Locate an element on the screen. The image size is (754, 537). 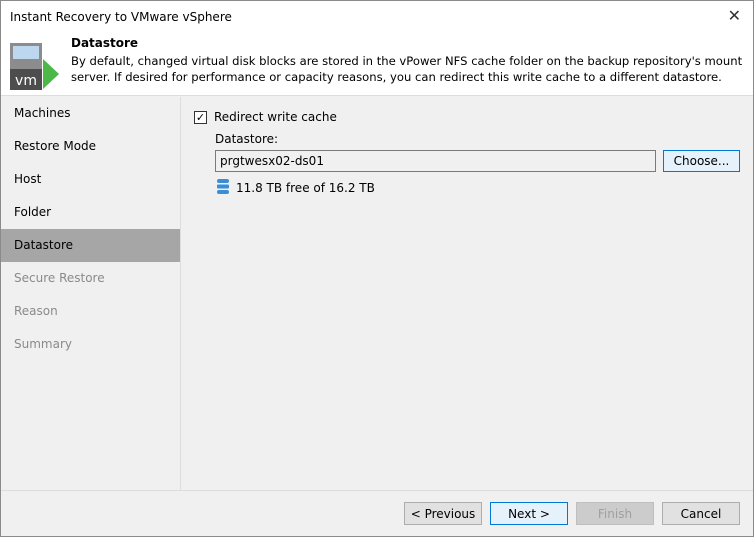
page-title: Datastore is located at coordinates (105, 43).